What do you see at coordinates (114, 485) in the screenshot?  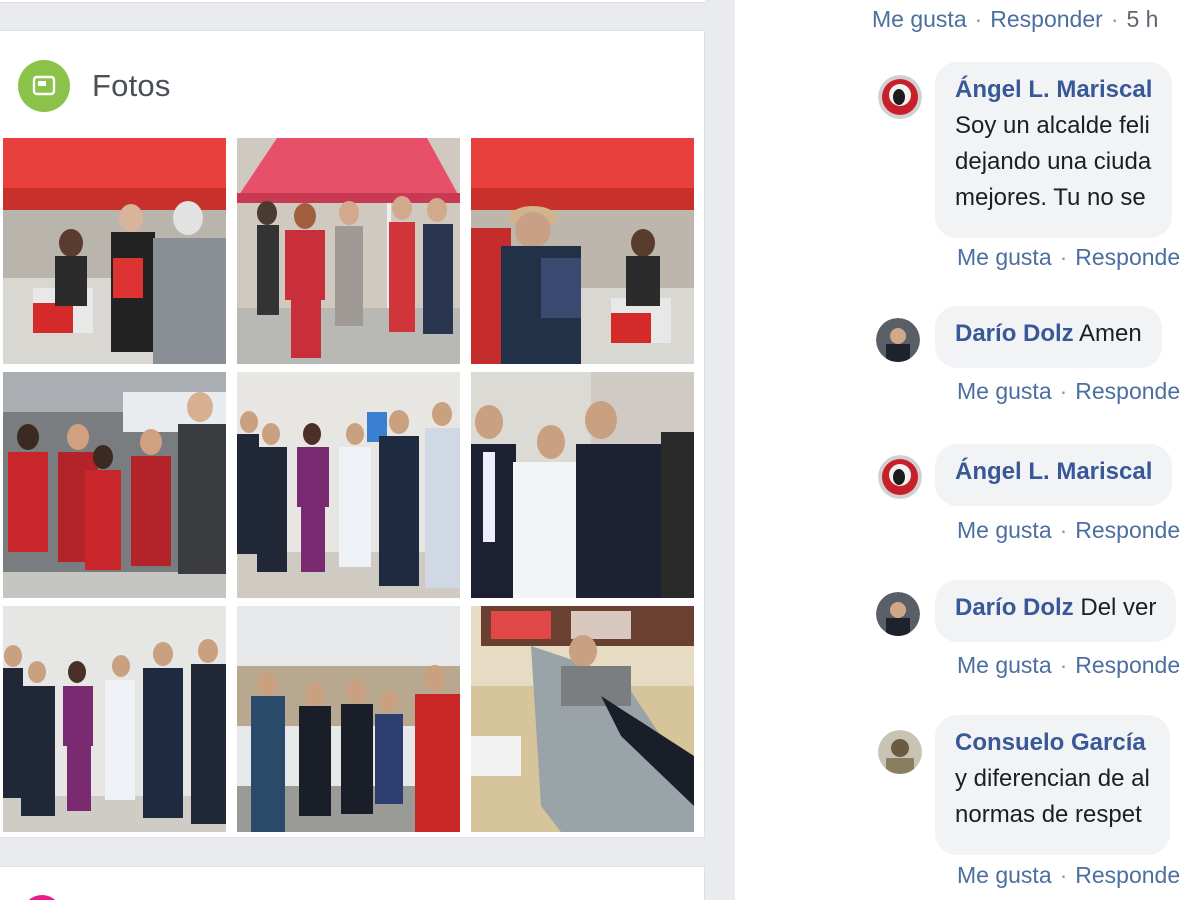 I see `photo-group-red-vests` at bounding box center [114, 485].